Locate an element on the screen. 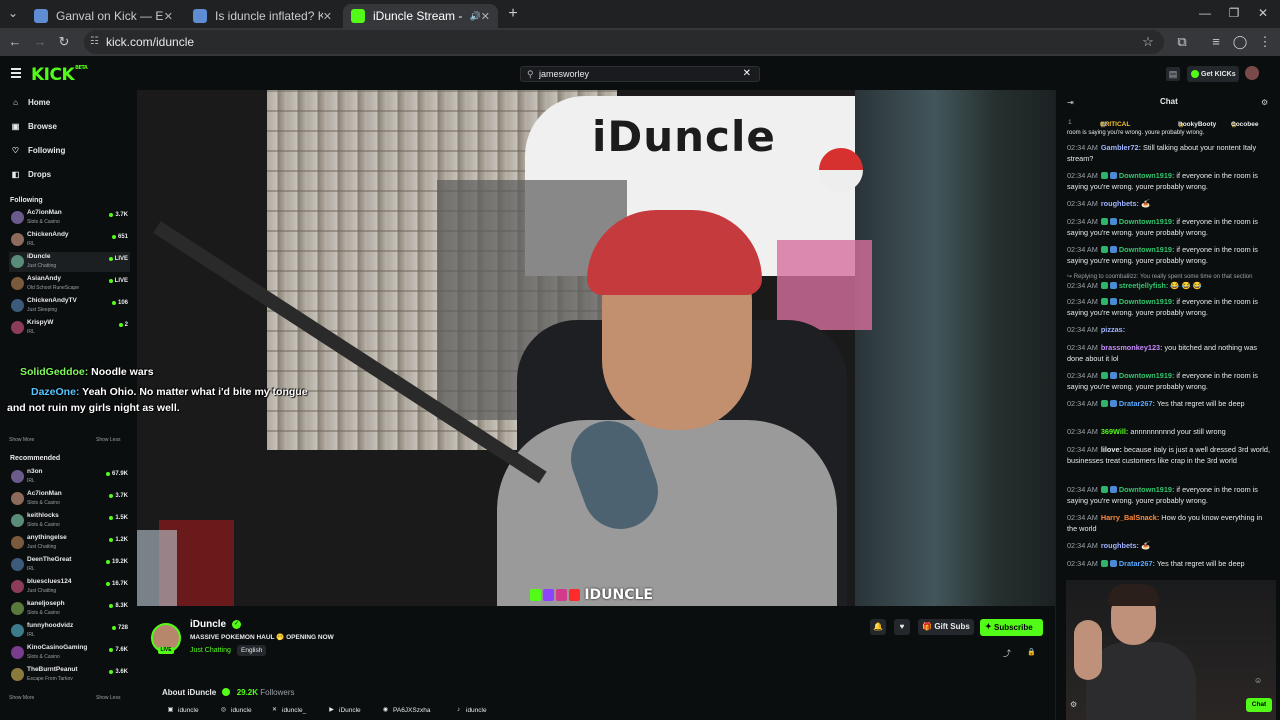 This screenshot has width=1280, height=720. message-username: Harry_BalSnack: is located at coordinates (1130, 517).